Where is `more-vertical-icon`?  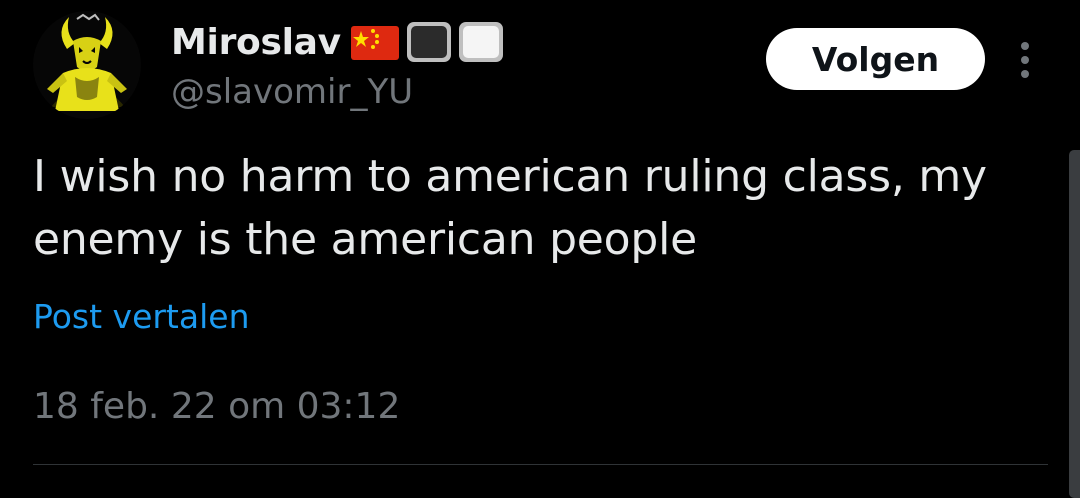
more-vertical-icon is located at coordinates (1025, 60).